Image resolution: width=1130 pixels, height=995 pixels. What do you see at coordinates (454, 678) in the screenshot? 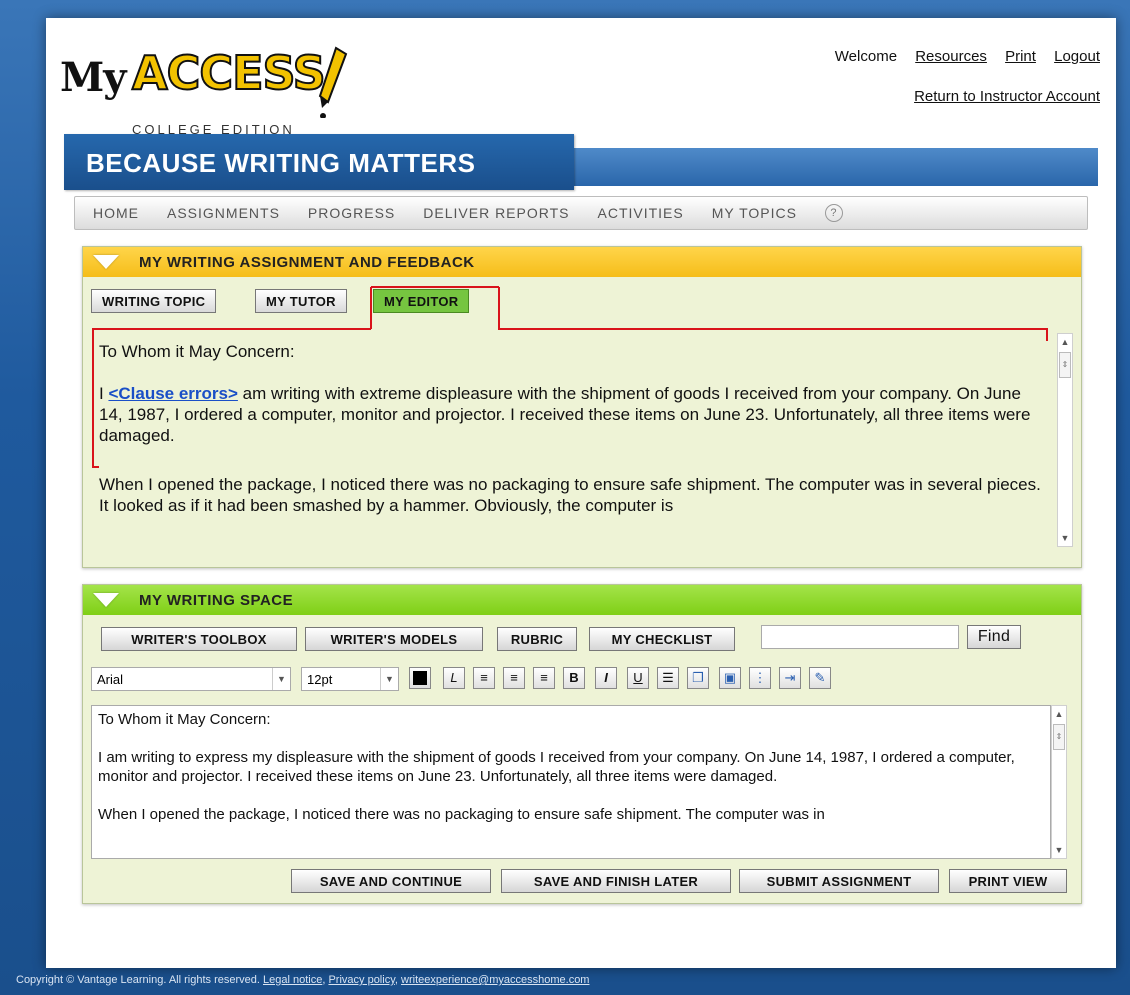
I see `clear-format-icon: L` at bounding box center [454, 678].